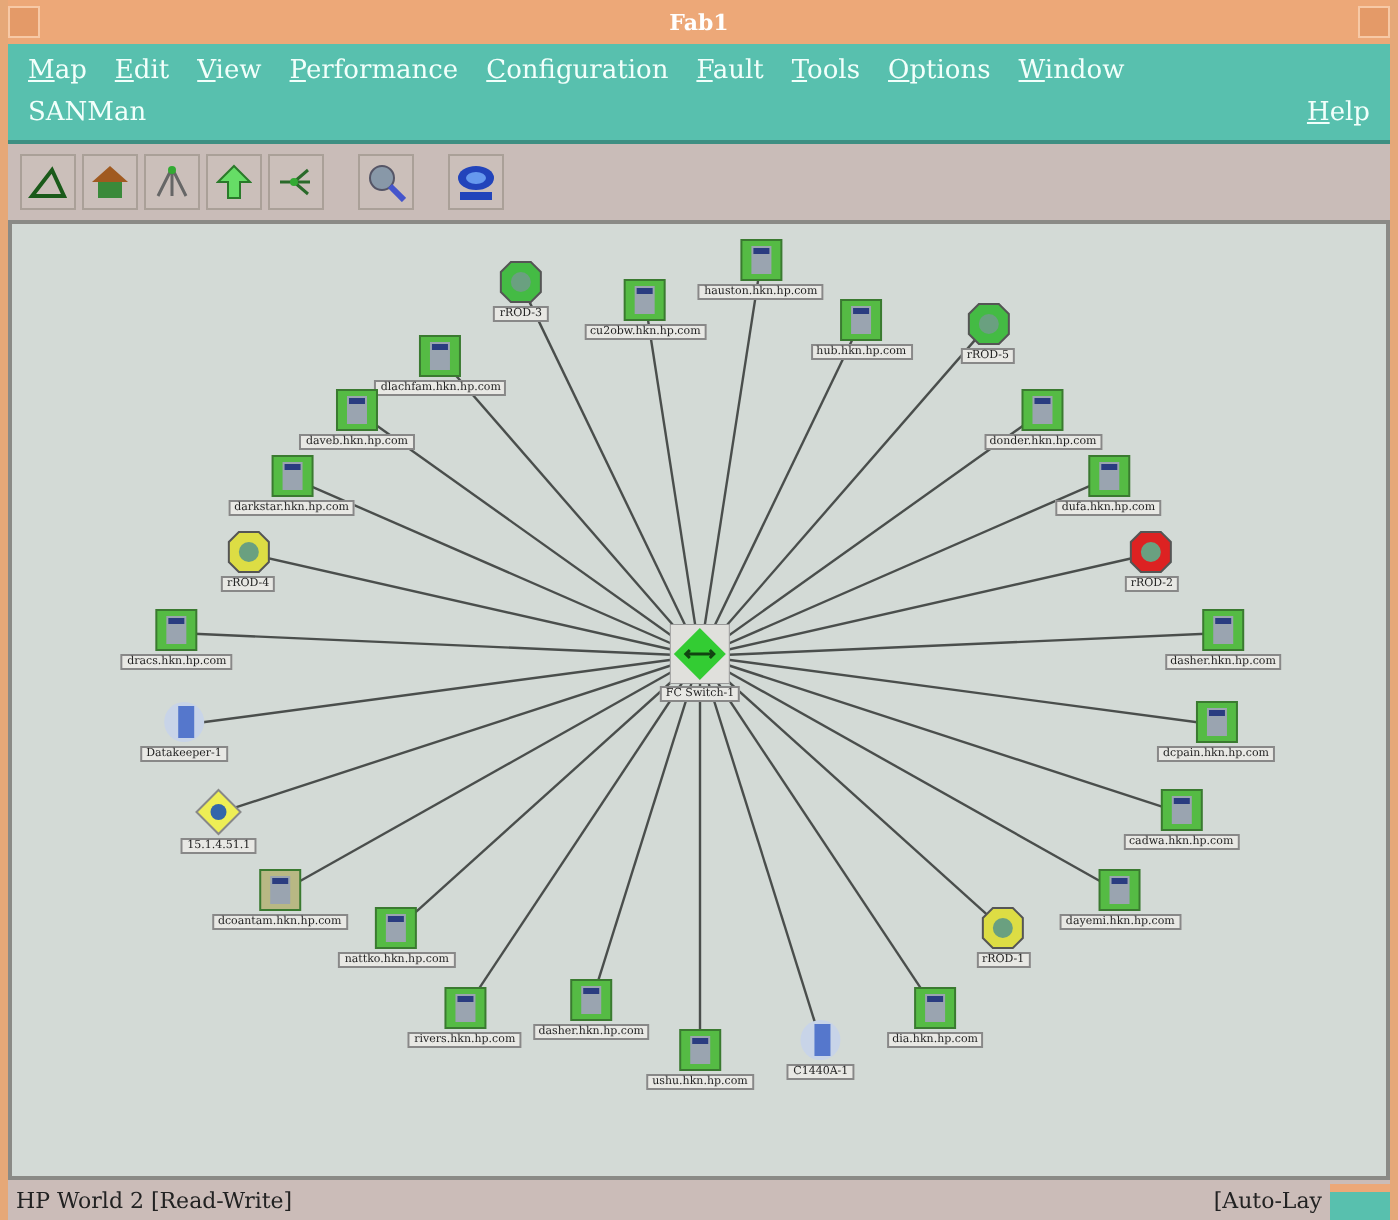  What do you see at coordinates (730, 71) in the screenshot?
I see `menu-item: Fault` at bounding box center [730, 71].